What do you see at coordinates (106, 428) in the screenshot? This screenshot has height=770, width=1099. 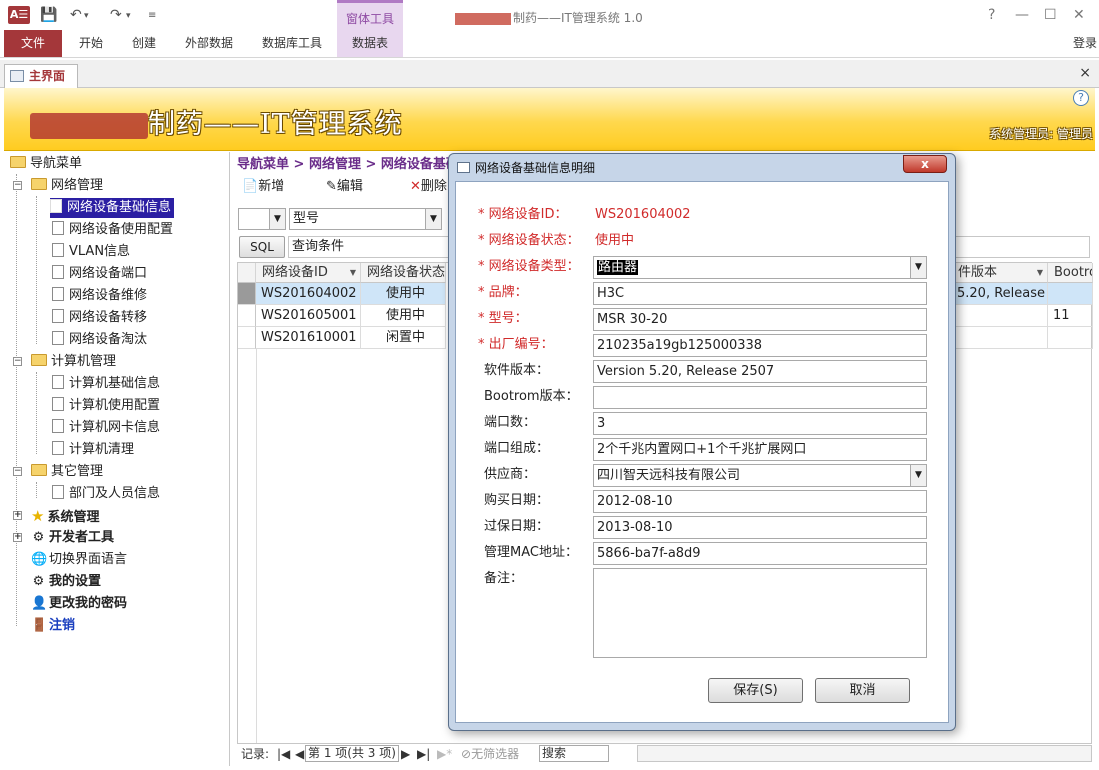 I see `nav-item-computer-nic-info: 计算机网卡信息` at bounding box center [106, 428].